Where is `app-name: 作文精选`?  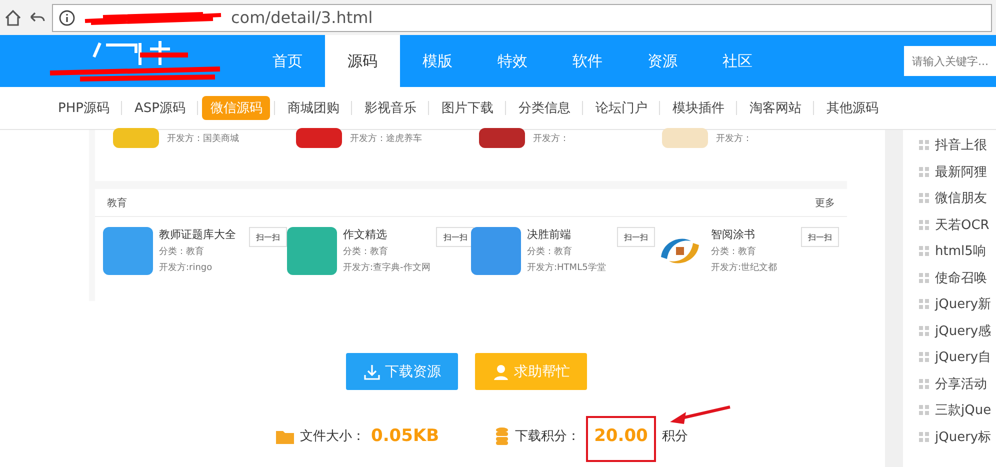 app-name: 作文精选 is located at coordinates (386, 234).